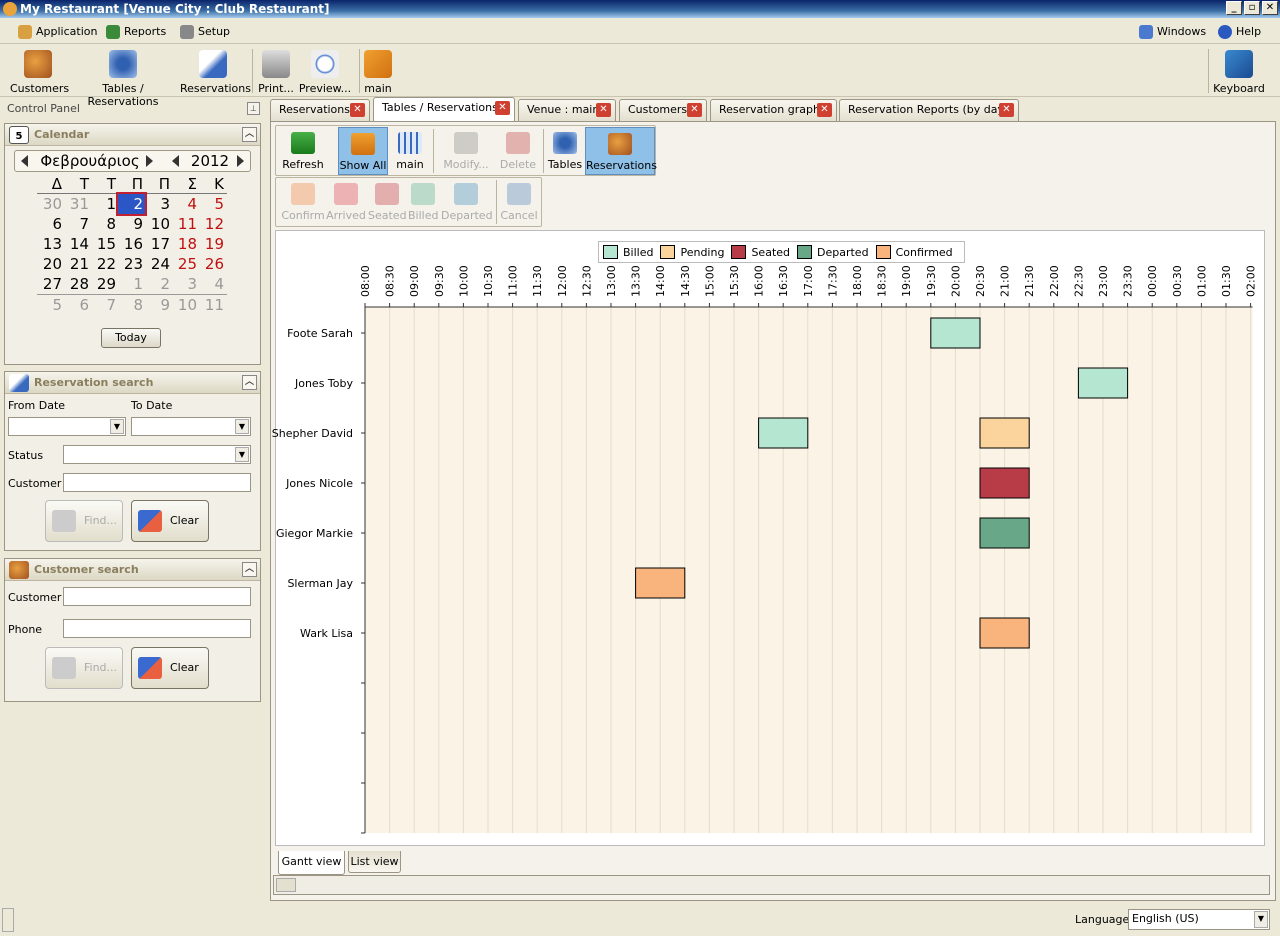 The width and height of the screenshot is (1280, 936). Describe the element at coordinates (611, 281) in the screenshot. I see `time-tick-label: 13:00` at that location.